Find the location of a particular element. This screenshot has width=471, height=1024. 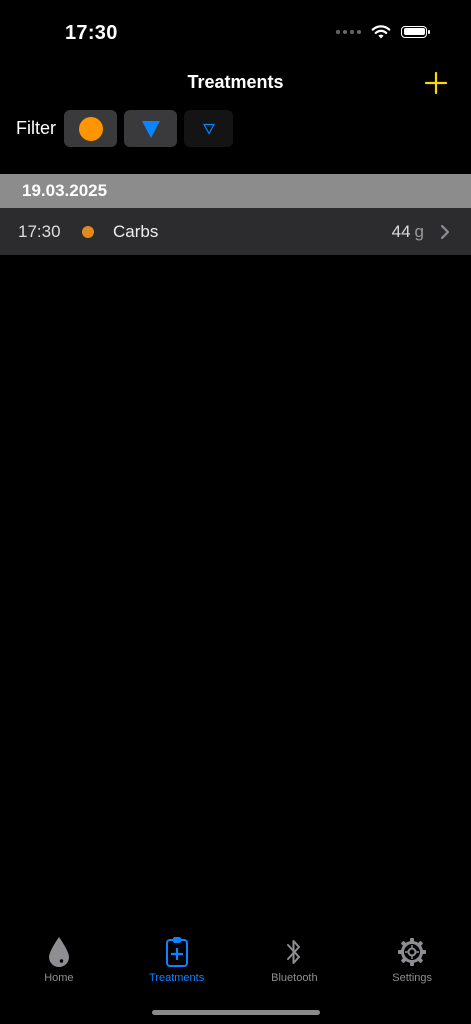

tab-treatments: Treatments is located at coordinates (177, 966).